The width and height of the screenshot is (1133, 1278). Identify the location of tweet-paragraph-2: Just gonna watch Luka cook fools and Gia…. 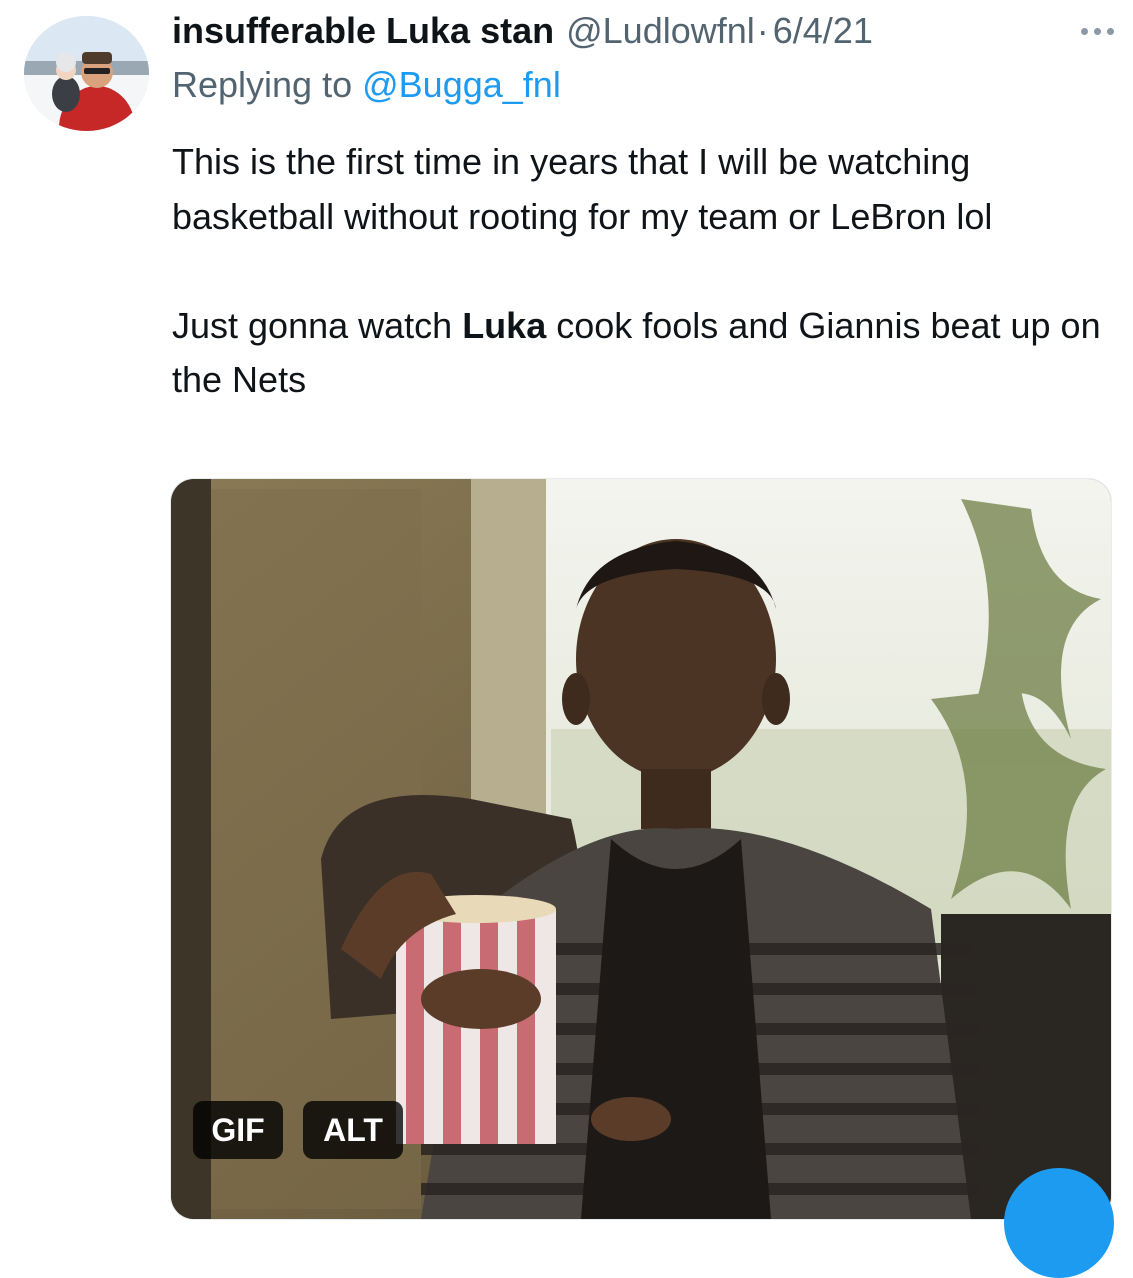
(637, 353).